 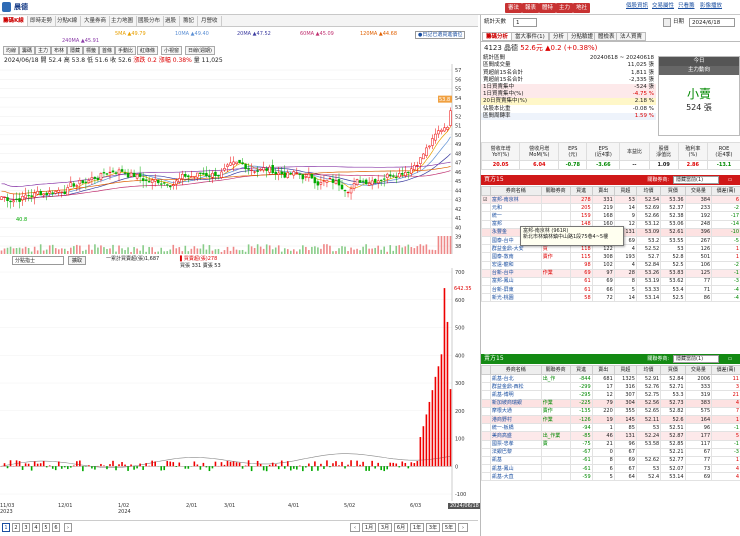 What do you see at coordinates (637, 6) in the screenshot?
I see `top-link-1: 個股資訊` at bounding box center [637, 6].